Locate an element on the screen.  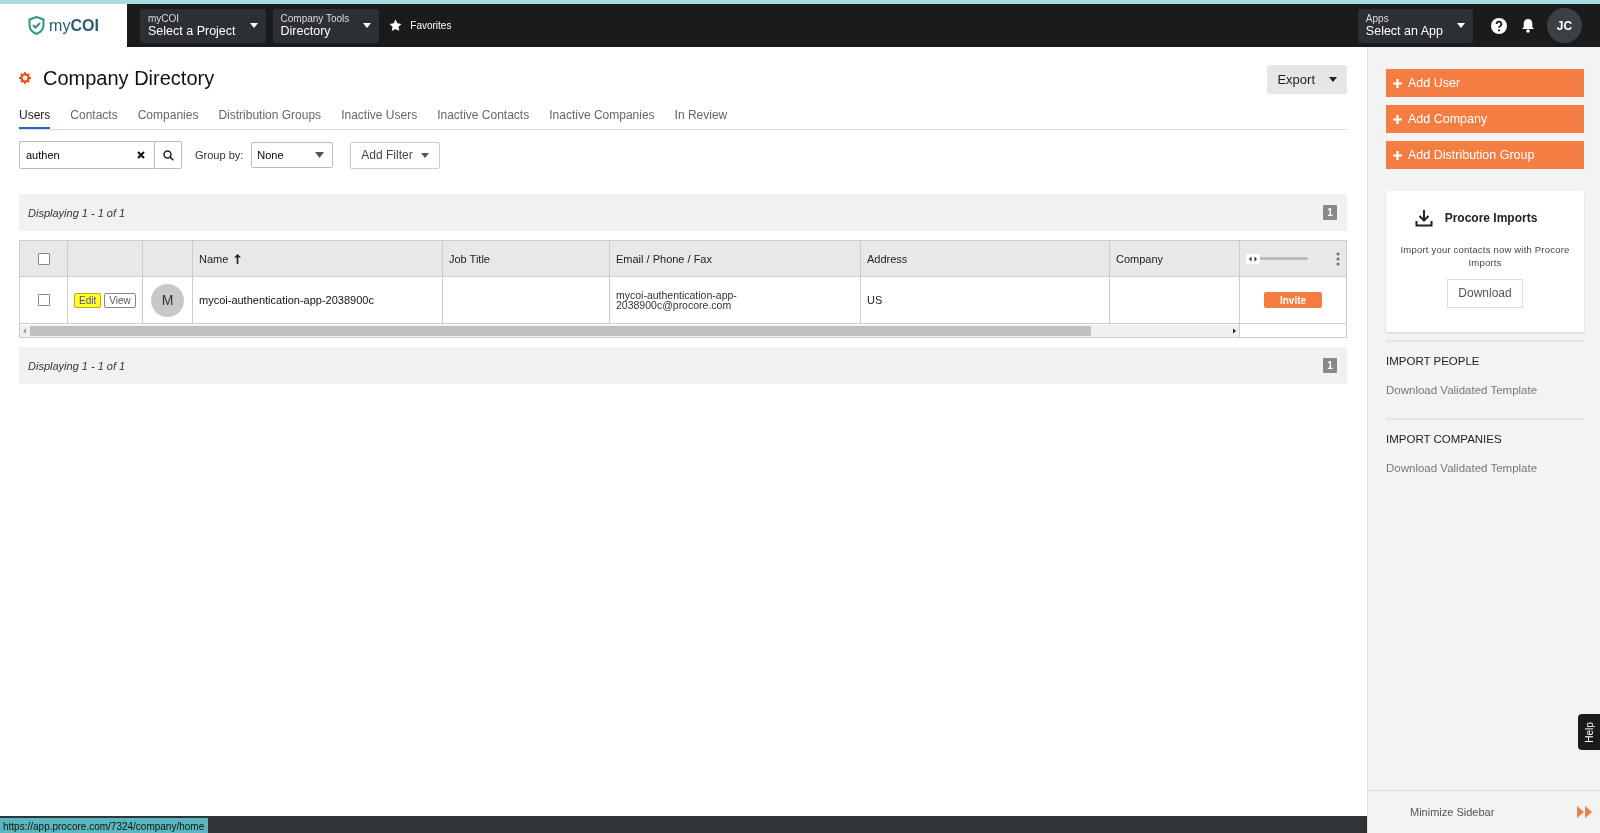
group-by-select: None is located at coordinates (292, 155).